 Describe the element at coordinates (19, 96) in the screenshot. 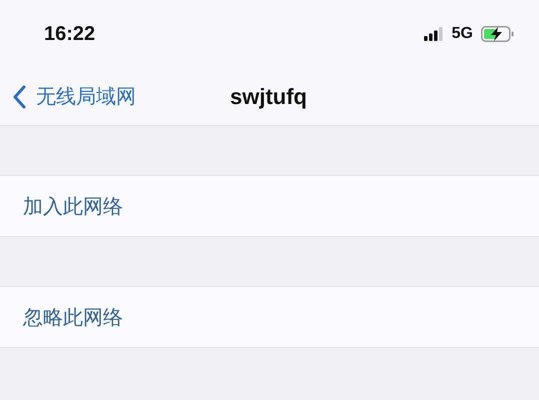

I see `chevron-left-icon` at that location.